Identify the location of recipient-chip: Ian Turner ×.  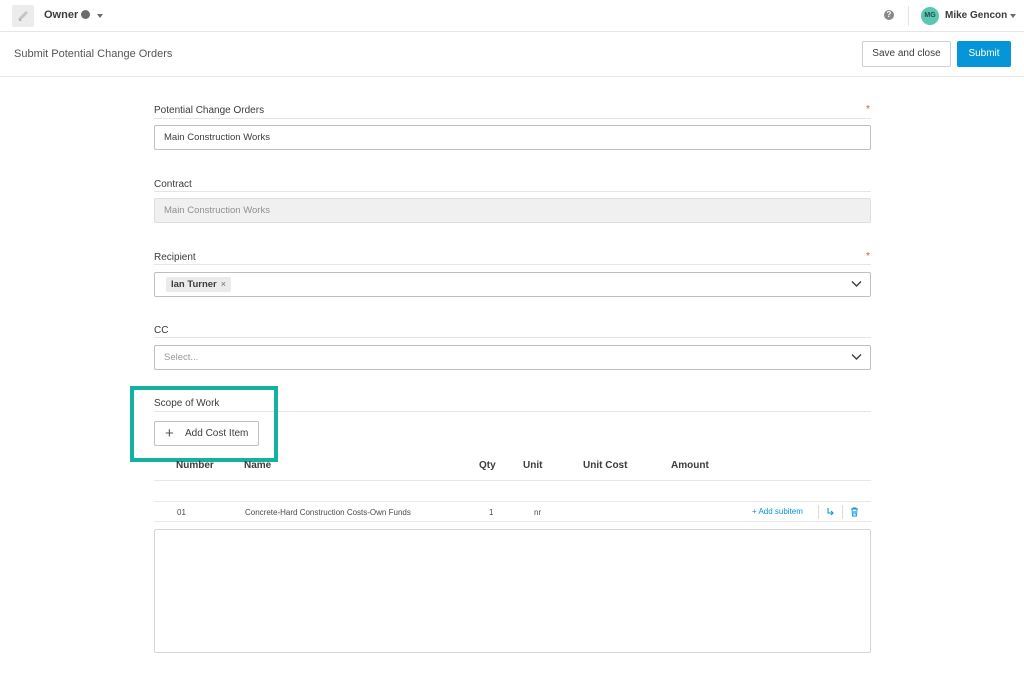
(199, 284).